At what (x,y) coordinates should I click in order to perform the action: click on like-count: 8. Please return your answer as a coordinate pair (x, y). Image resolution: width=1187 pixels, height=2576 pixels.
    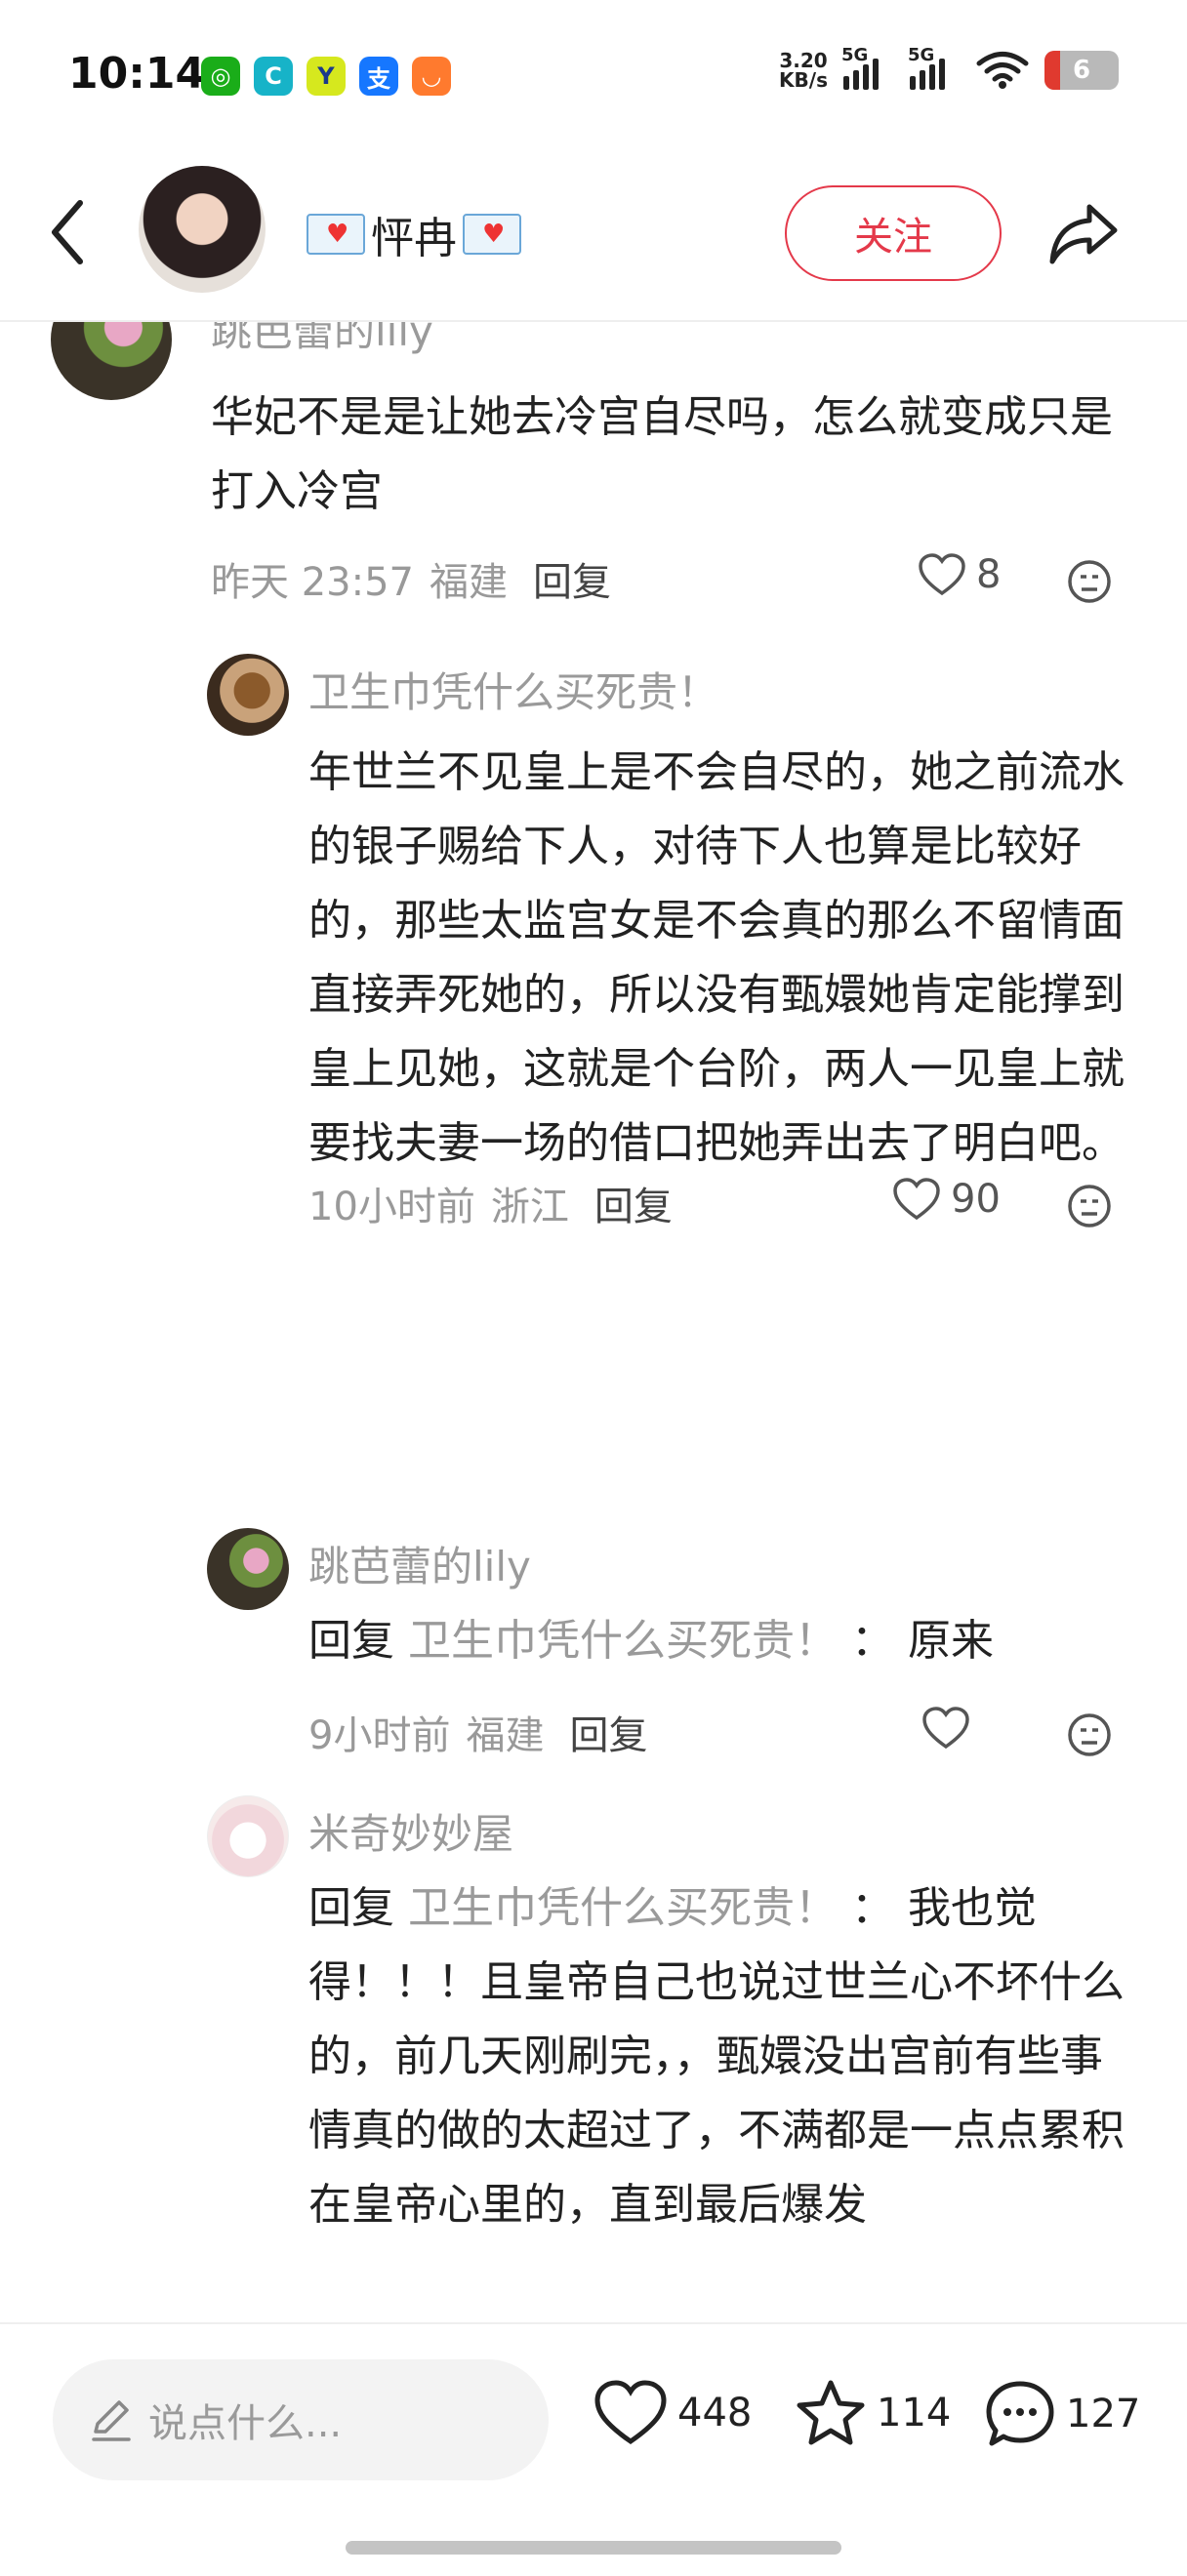
    Looking at the image, I should click on (989, 574).